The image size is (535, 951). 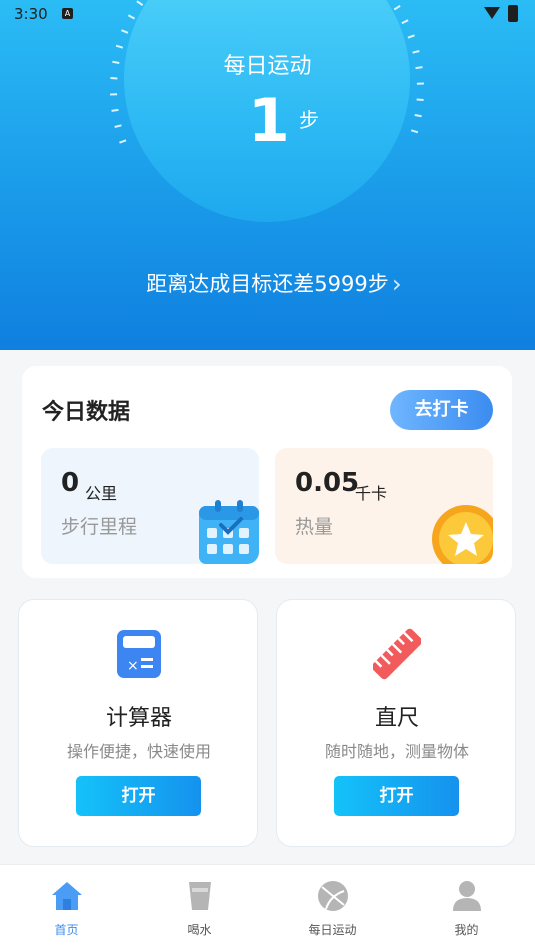 I want to click on calculator-desc: 操作便捷，快速使用, so click(x=138, y=751).